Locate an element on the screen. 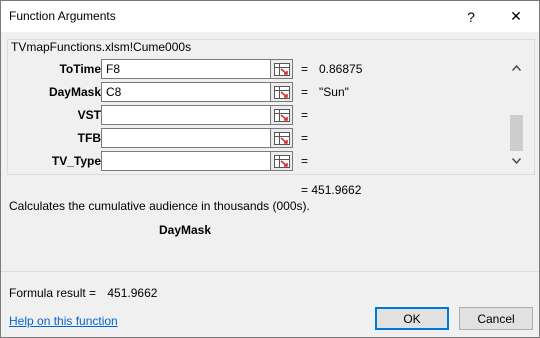  argument-label: ToTime is located at coordinates (80, 69).